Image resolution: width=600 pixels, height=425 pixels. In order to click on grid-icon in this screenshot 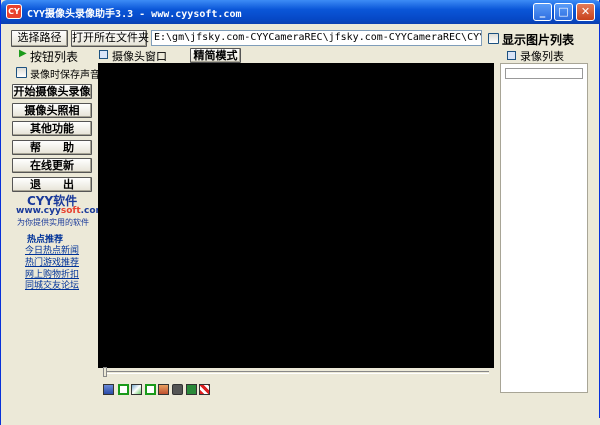, I will do `click(204, 389)`.